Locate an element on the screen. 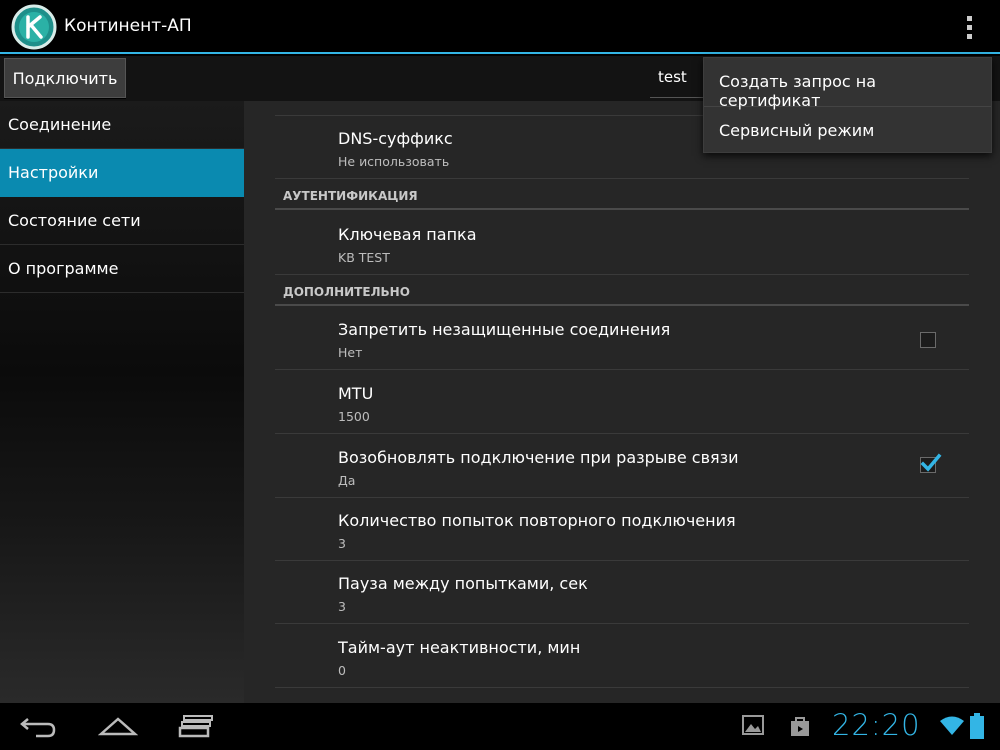 Image resolution: width=1000 pixels, height=750 pixels. menu-item-create-cert-request: Создать запрос на сертификат is located at coordinates (847, 84).